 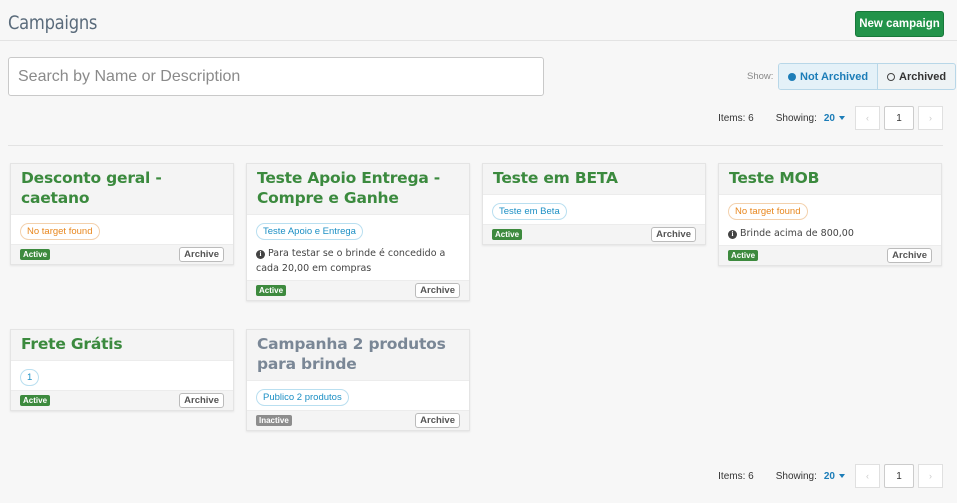 I want to click on campaign-card: Frete Grátis 1 Active Archive, so click(x=122, y=370).